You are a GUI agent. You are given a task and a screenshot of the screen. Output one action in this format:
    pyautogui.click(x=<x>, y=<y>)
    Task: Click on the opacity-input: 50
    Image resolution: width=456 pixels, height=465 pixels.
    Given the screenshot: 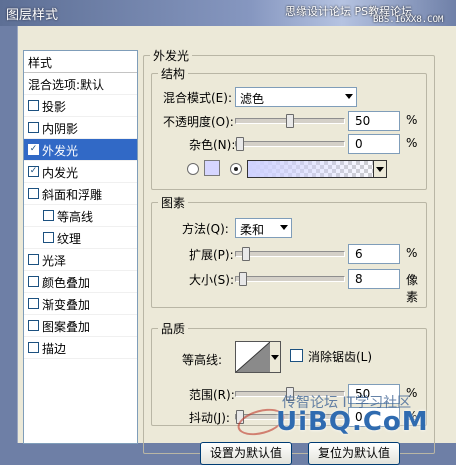 What is the action you would take?
    pyautogui.click(x=374, y=121)
    